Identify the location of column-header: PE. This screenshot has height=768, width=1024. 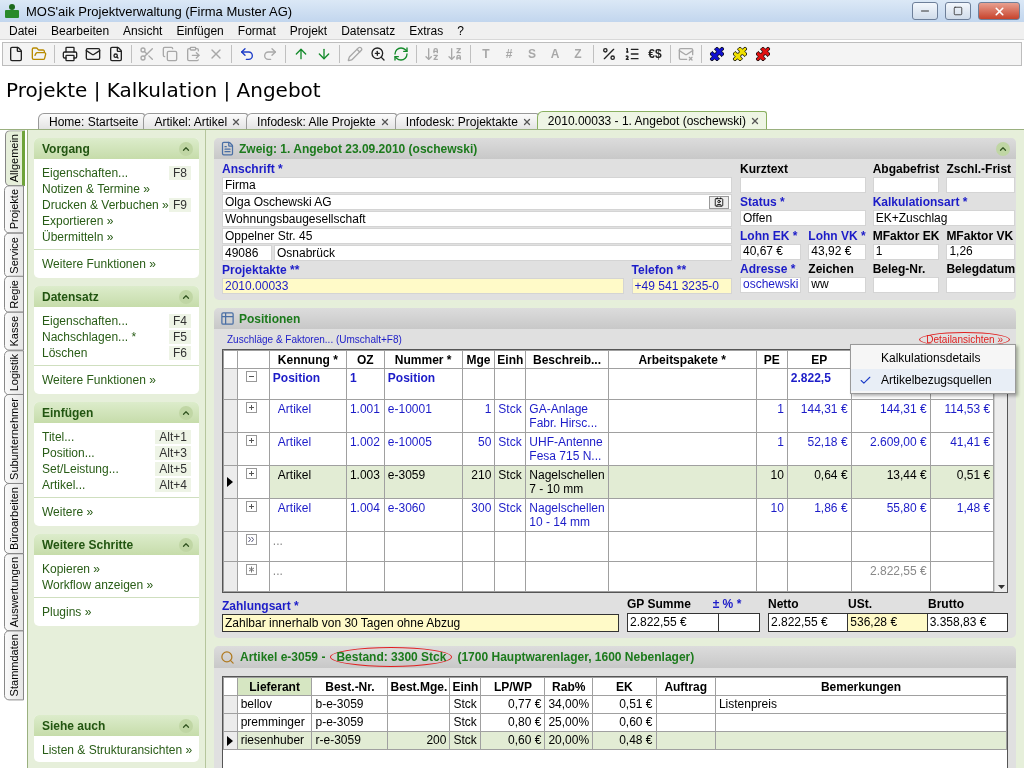
(772, 359).